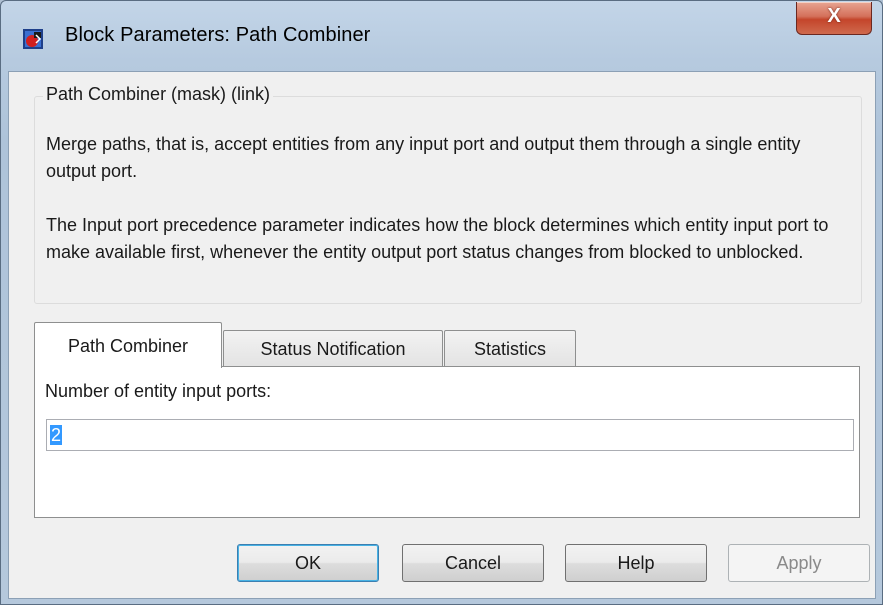 Image resolution: width=883 pixels, height=605 pixels. I want to click on tab-path-combiner: Path Combiner, so click(128, 345).